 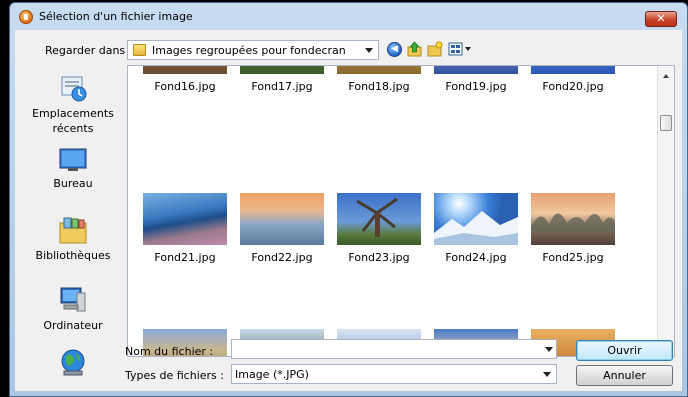 I want to click on vertical-scrollbar, so click(x=665, y=211).